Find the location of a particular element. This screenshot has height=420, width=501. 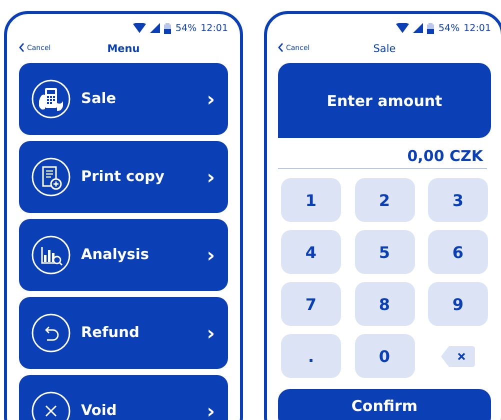

keypad-key: 9 is located at coordinates (458, 304).